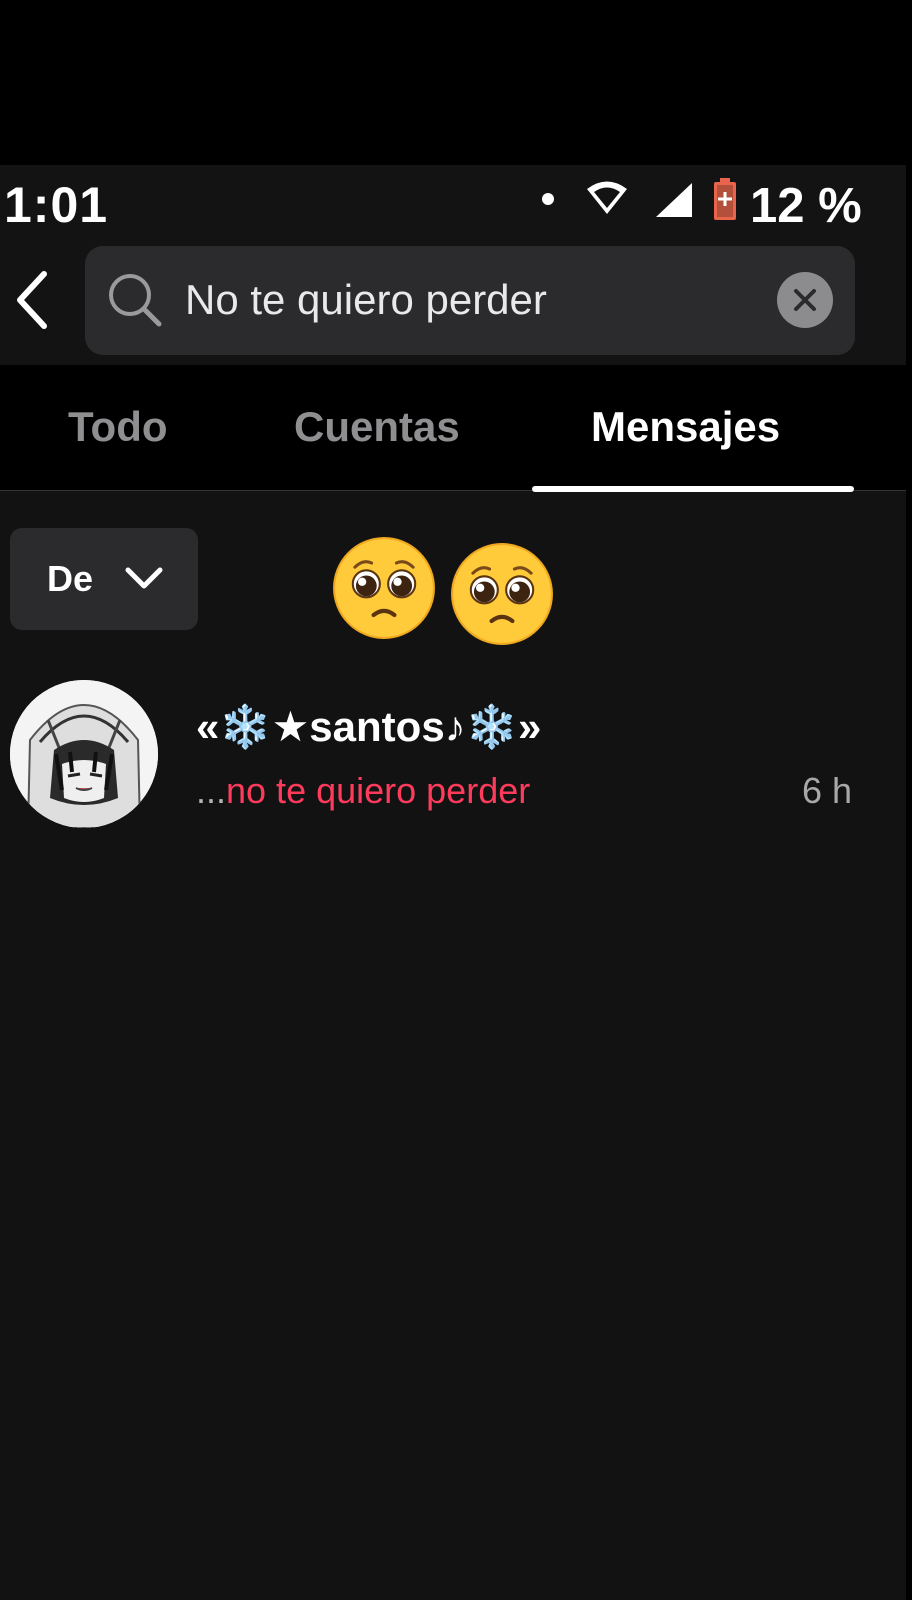  What do you see at coordinates (135, 300) in the screenshot?
I see `search-icon` at bounding box center [135, 300].